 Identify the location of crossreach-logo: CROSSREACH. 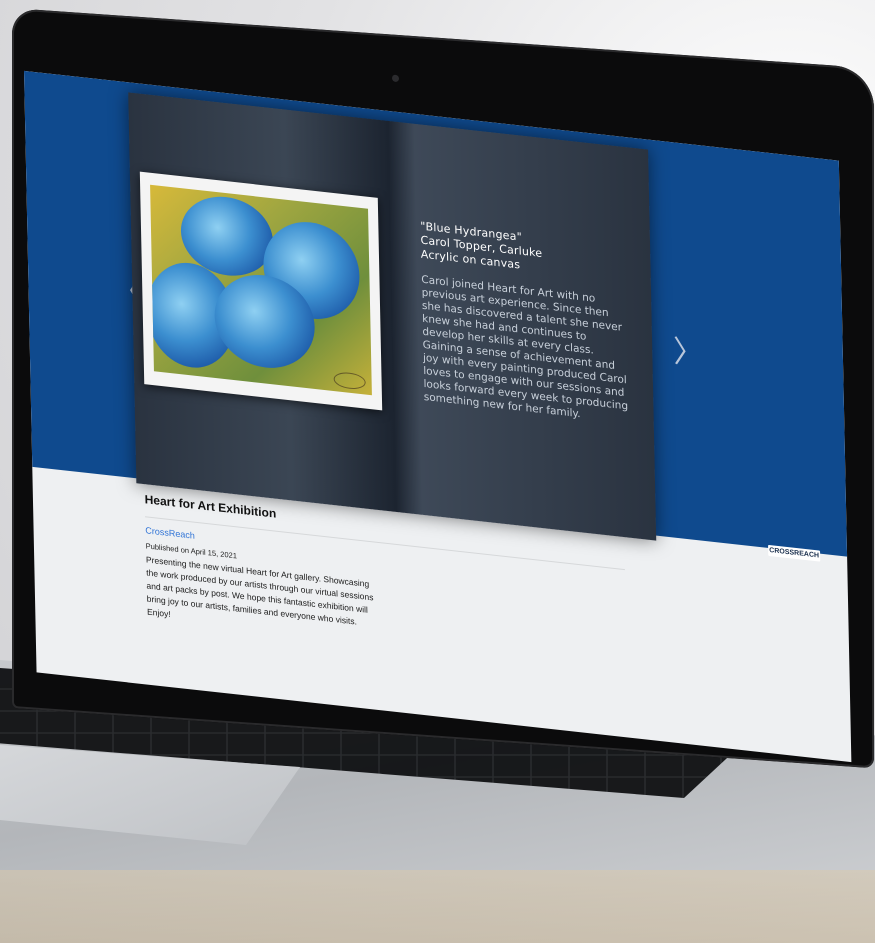
(794, 553).